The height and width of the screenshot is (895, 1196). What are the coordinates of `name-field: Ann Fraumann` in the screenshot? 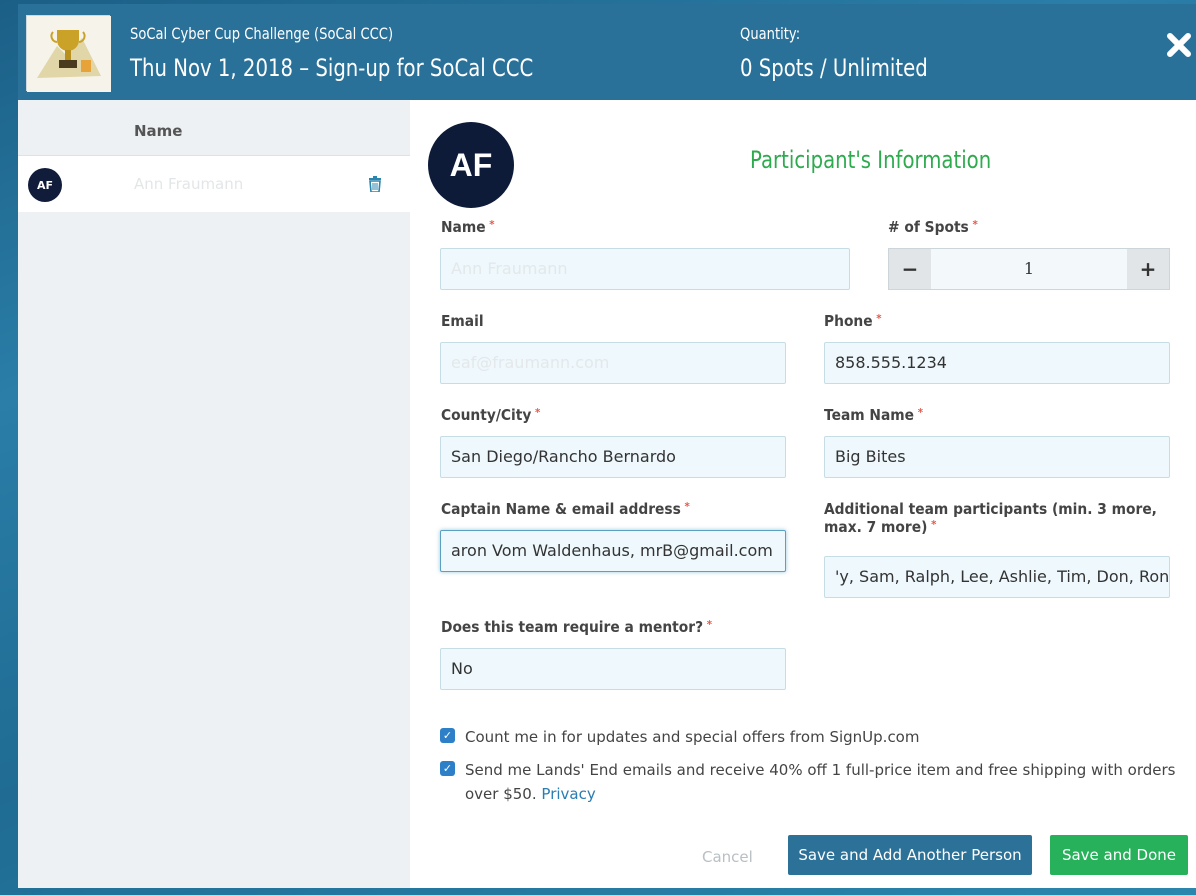 It's located at (645, 269).